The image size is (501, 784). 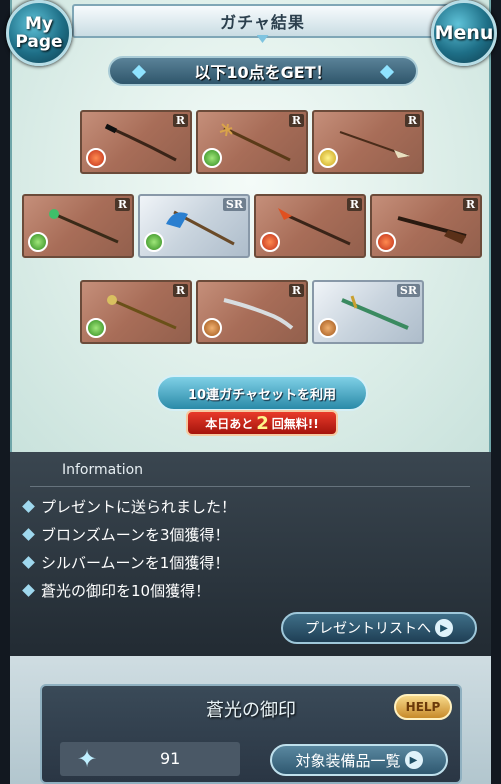 I want to click on rifle-icon, so click(x=432, y=230).